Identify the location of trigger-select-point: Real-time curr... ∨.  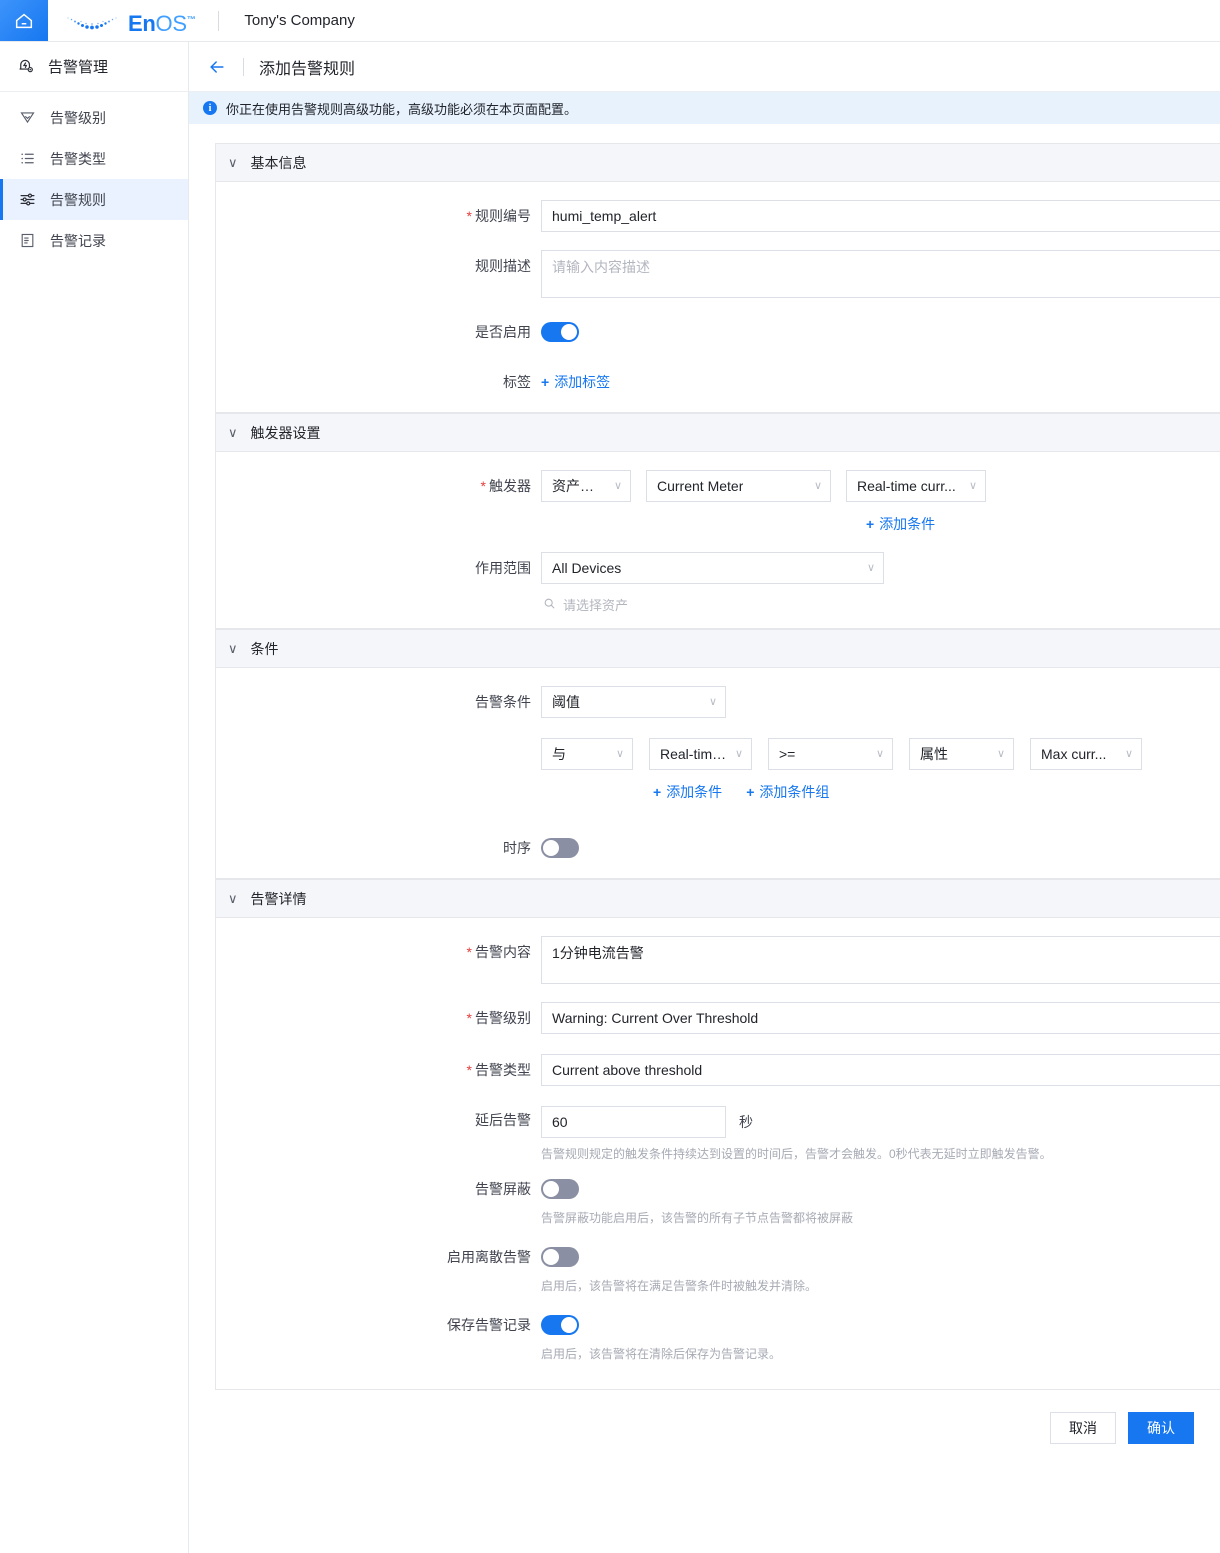
(916, 486).